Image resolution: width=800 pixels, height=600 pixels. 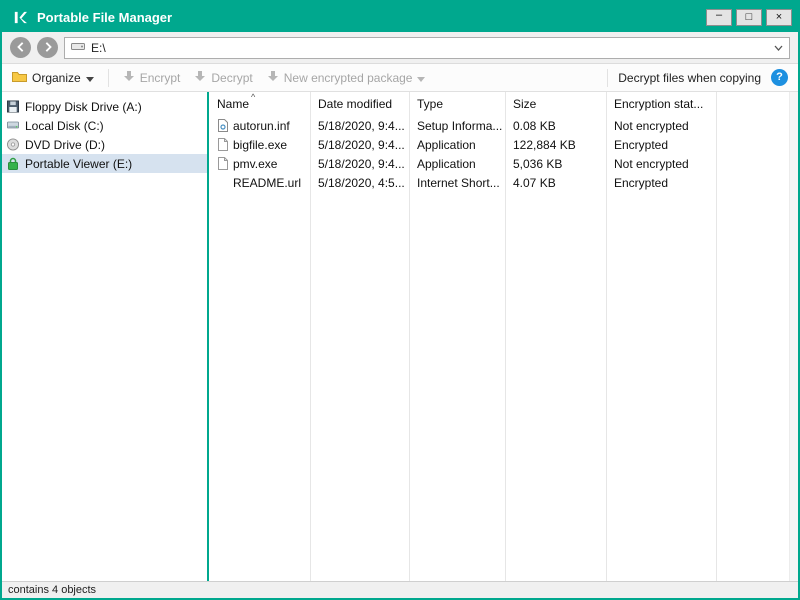 I want to click on forward-arrow-icon, so click(x=48, y=47).